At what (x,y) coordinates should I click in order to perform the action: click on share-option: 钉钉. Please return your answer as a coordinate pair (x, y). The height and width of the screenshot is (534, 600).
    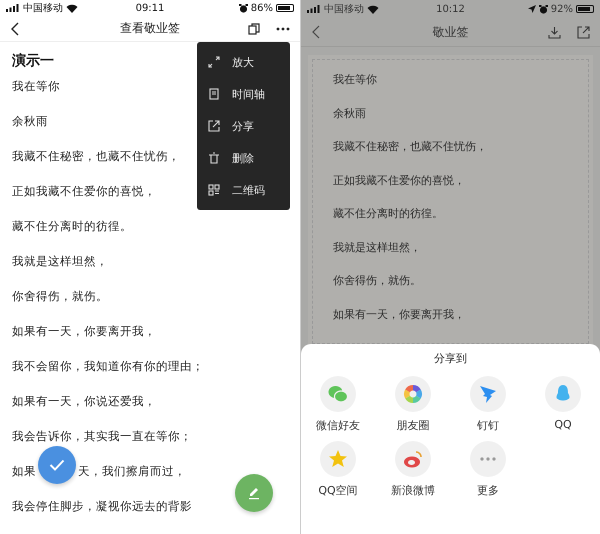
    Looking at the image, I should click on (488, 404).